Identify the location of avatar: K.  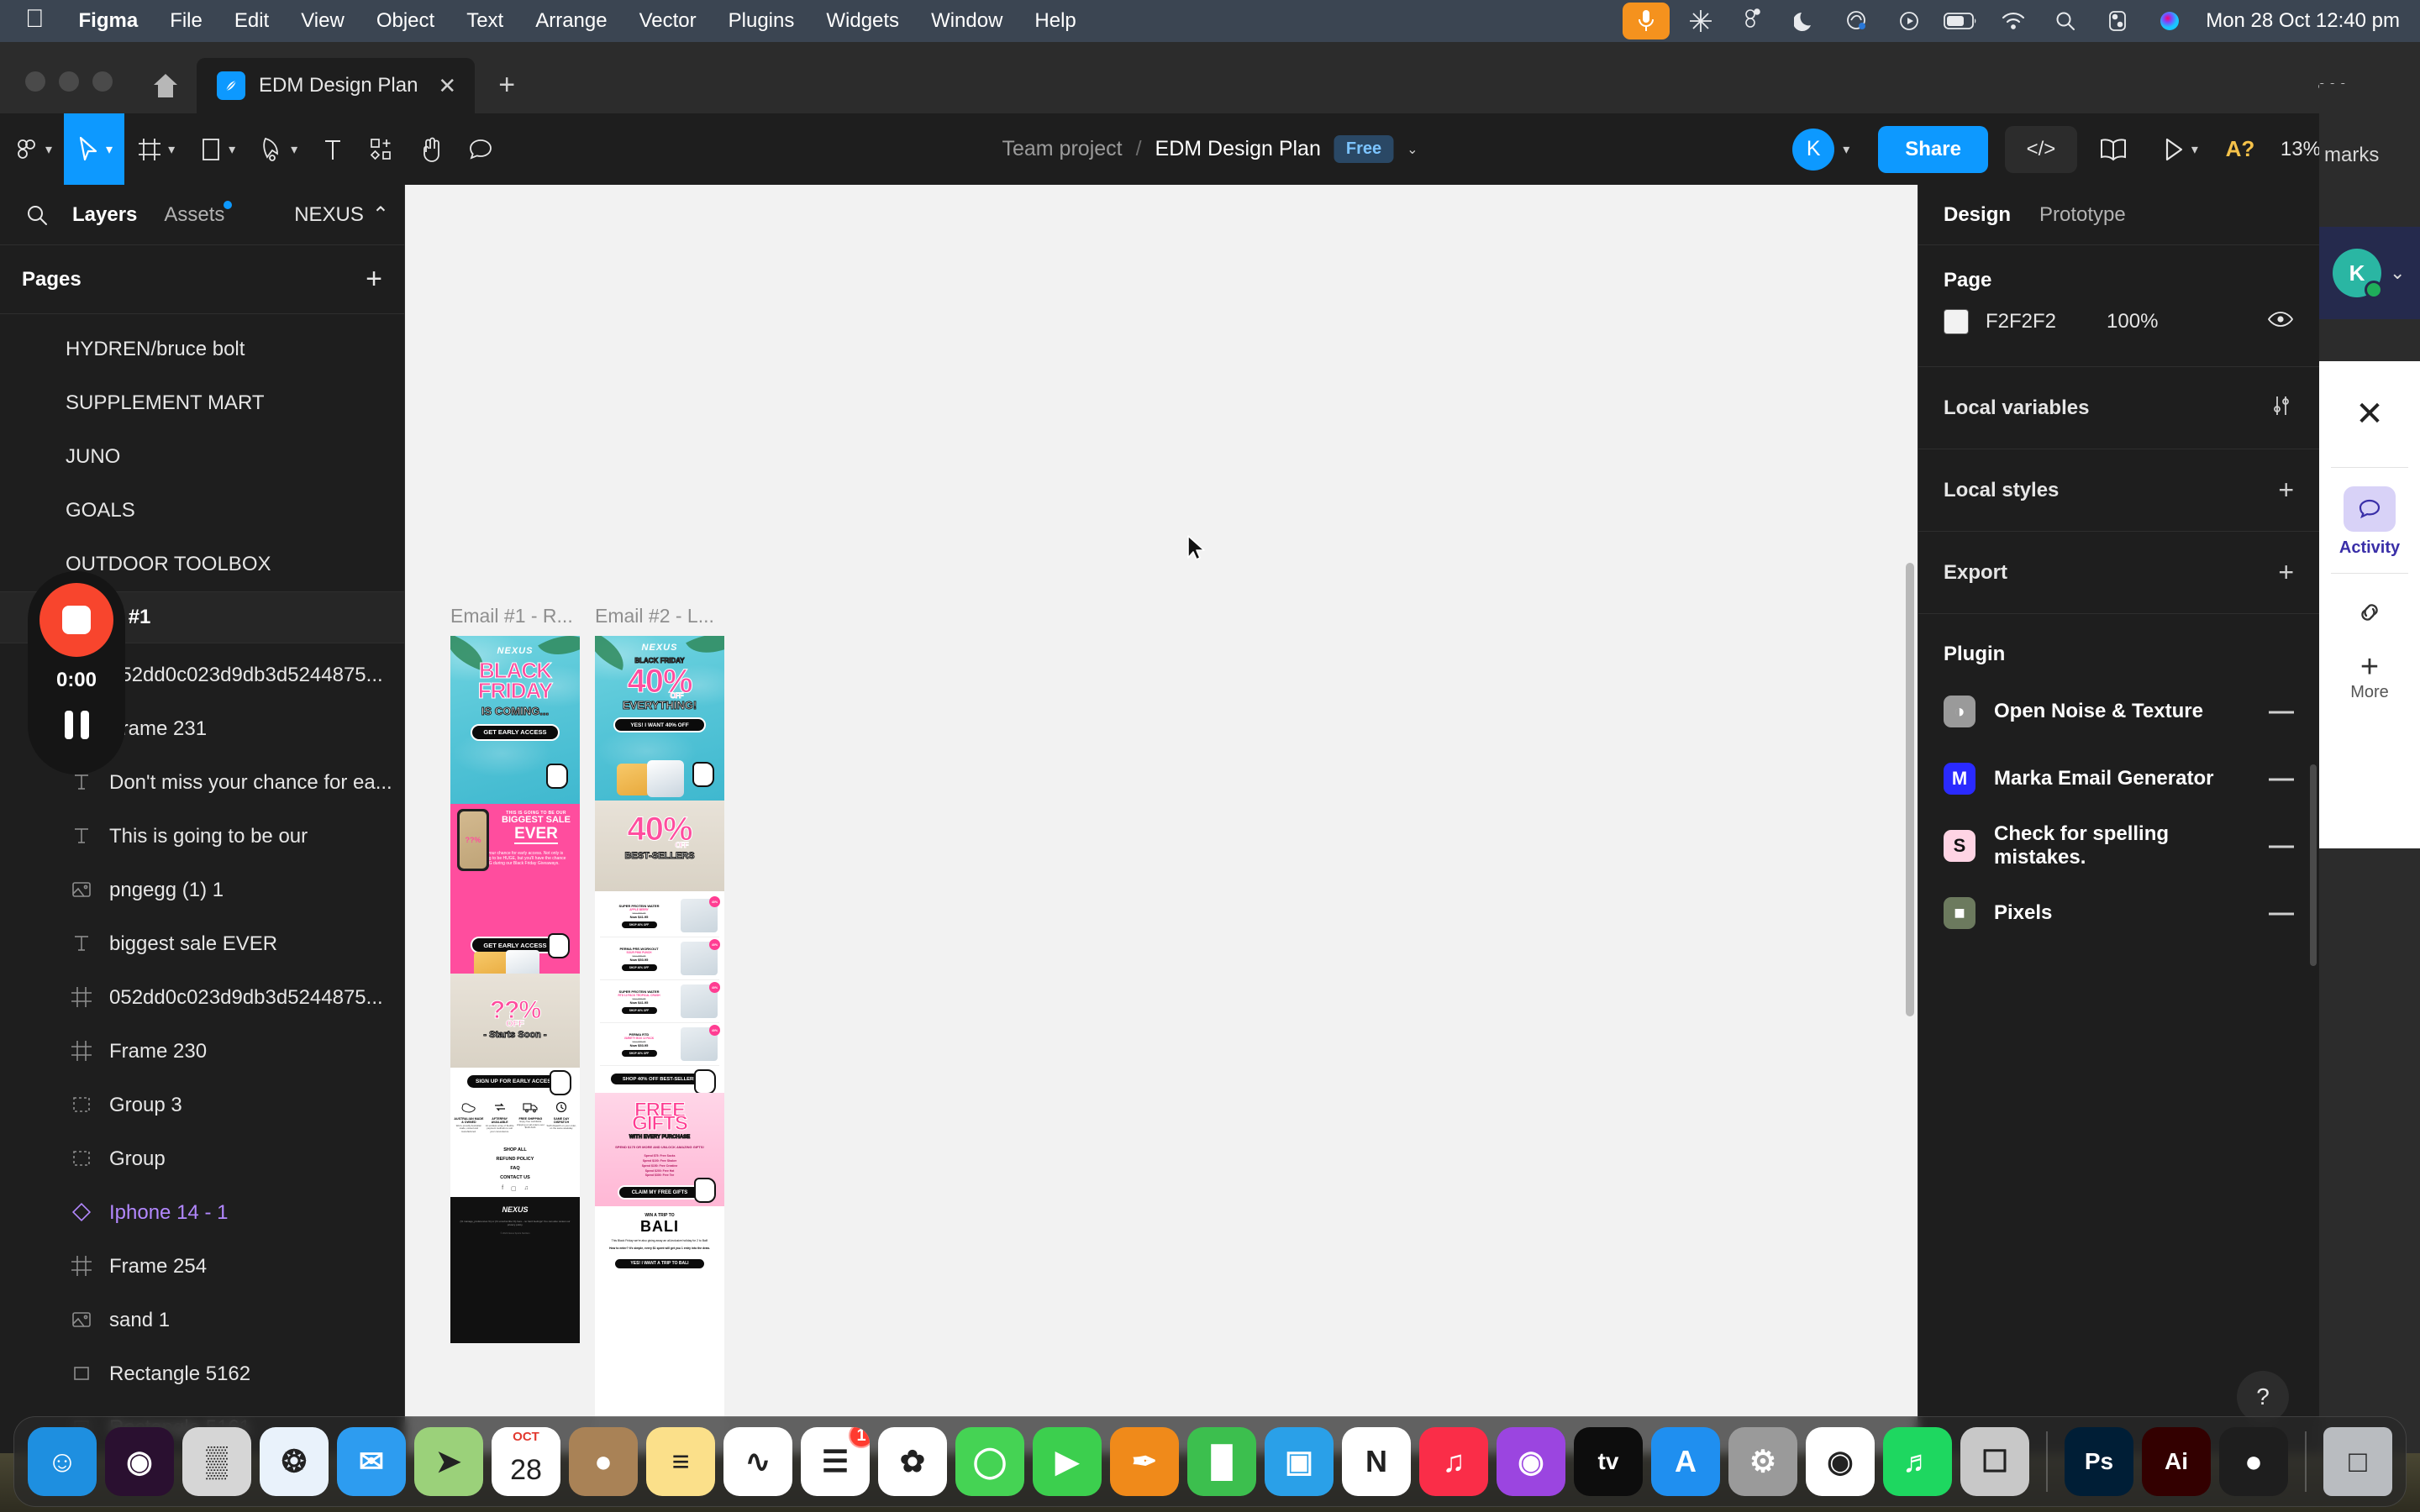
(2358, 274).